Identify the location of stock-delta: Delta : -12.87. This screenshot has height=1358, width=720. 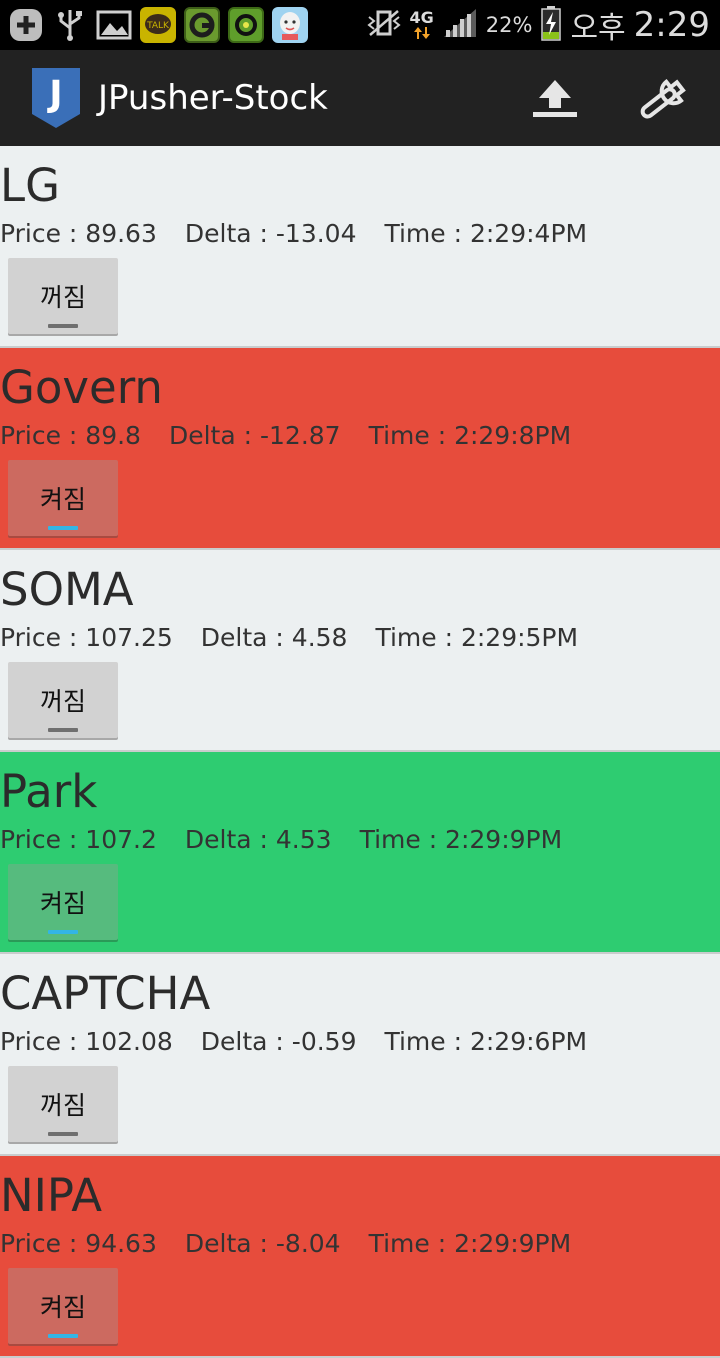
(254, 435).